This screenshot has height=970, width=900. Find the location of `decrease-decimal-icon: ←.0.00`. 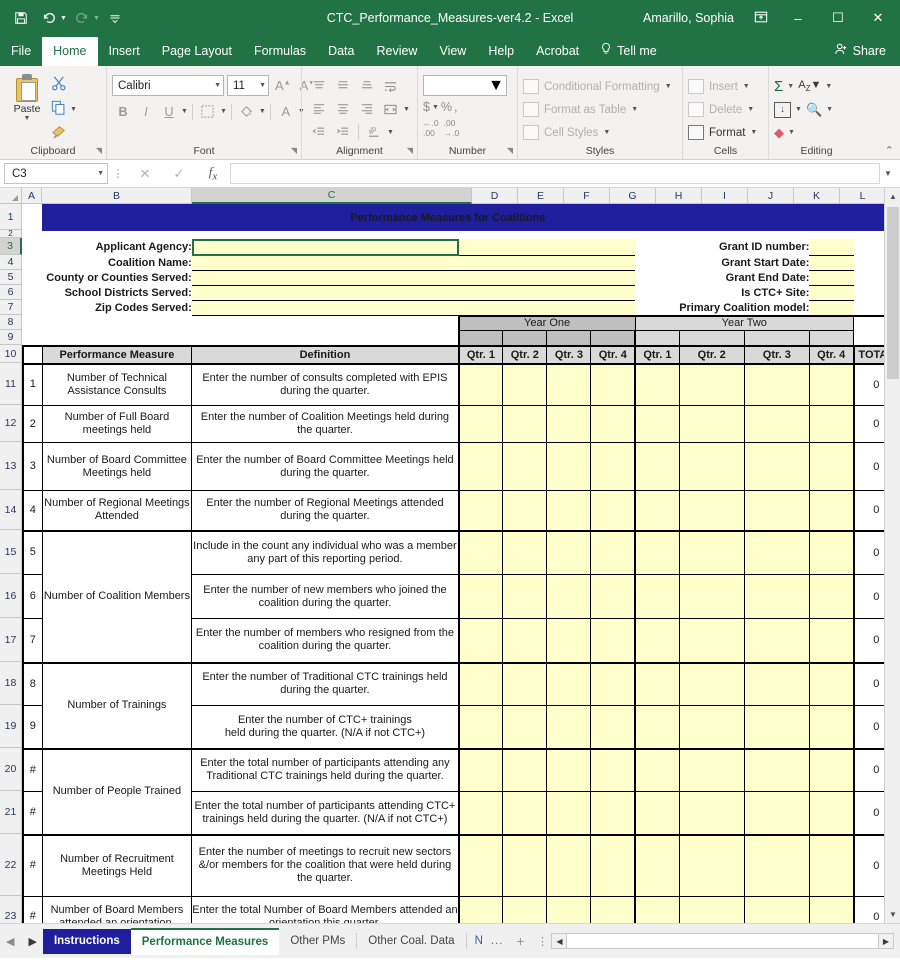

decrease-decimal-icon: ←.0.00 is located at coordinates (431, 128).